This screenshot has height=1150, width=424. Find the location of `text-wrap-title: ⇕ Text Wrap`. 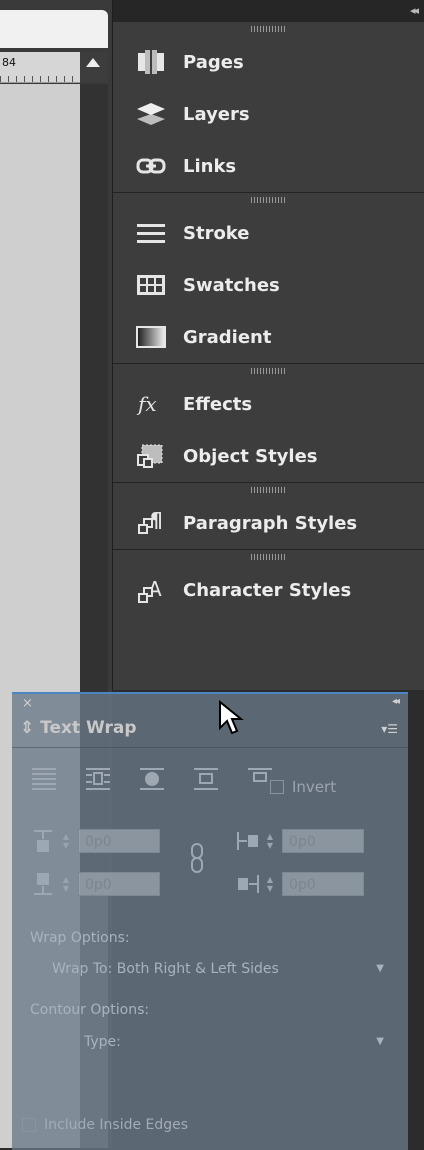

text-wrap-title: ⇕ Text Wrap is located at coordinates (78, 728).